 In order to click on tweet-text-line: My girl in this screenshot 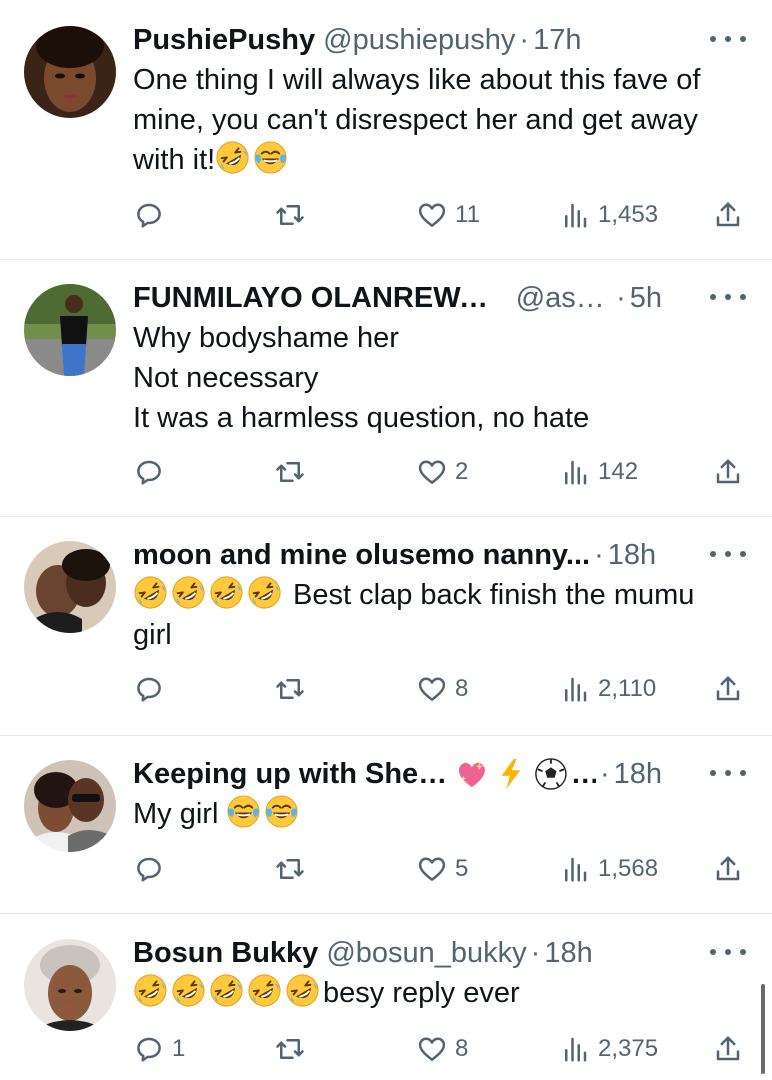, I will do `click(442, 814)`.